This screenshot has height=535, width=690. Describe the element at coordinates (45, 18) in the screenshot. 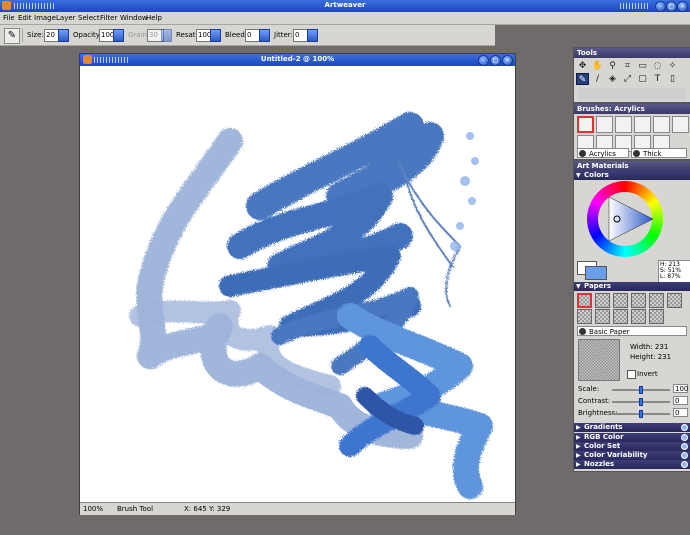

I see `menu-image: Image` at that location.